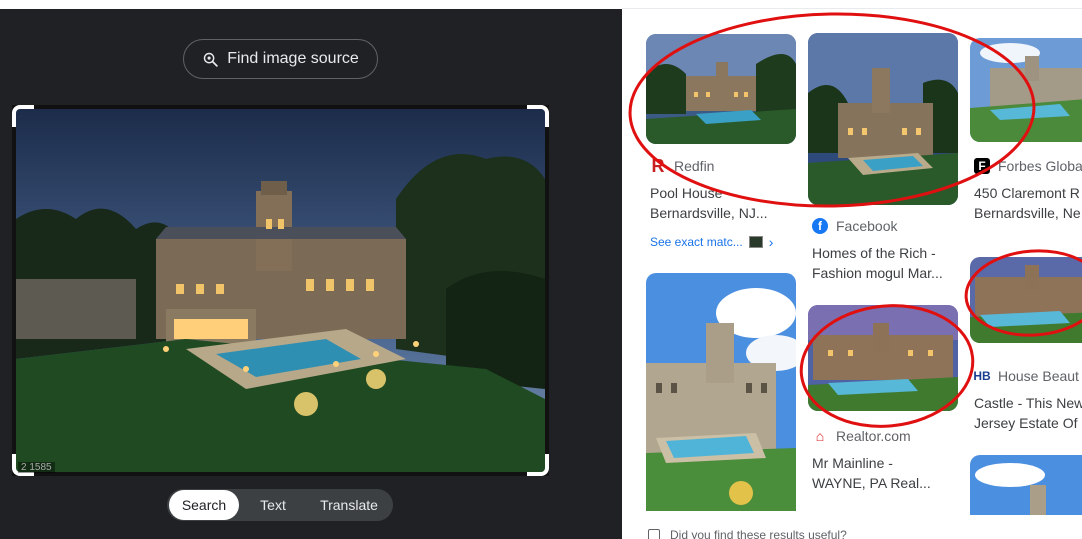 This screenshot has height=539, width=1082. What do you see at coordinates (694, 166) in the screenshot?
I see `source-name: Redfin` at bounding box center [694, 166].